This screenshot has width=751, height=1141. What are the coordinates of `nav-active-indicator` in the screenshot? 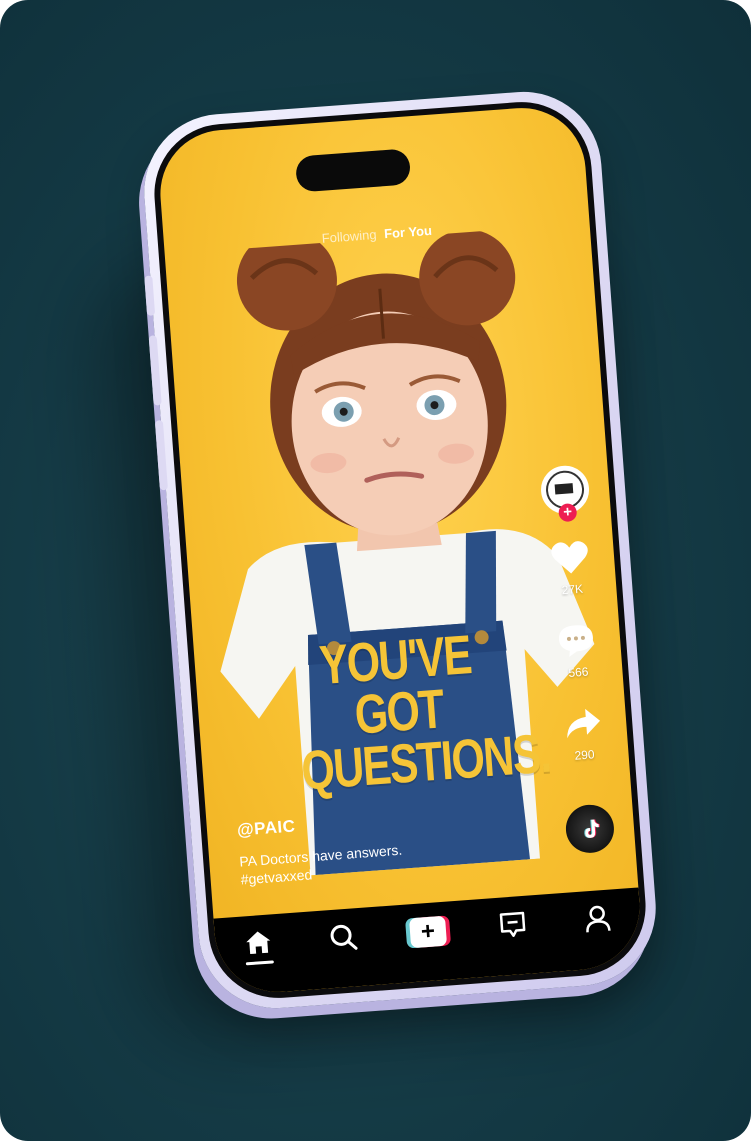 It's located at (259, 963).